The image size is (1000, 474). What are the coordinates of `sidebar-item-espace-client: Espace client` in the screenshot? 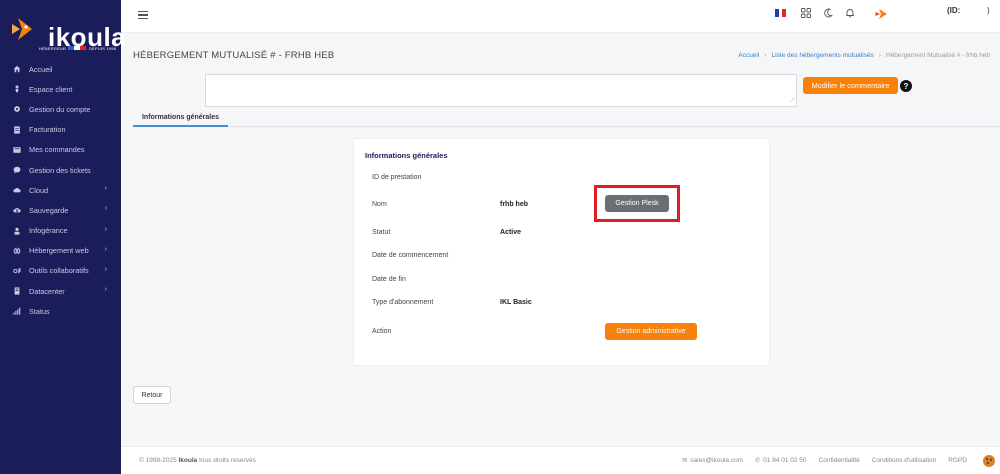 It's located at (60, 89).